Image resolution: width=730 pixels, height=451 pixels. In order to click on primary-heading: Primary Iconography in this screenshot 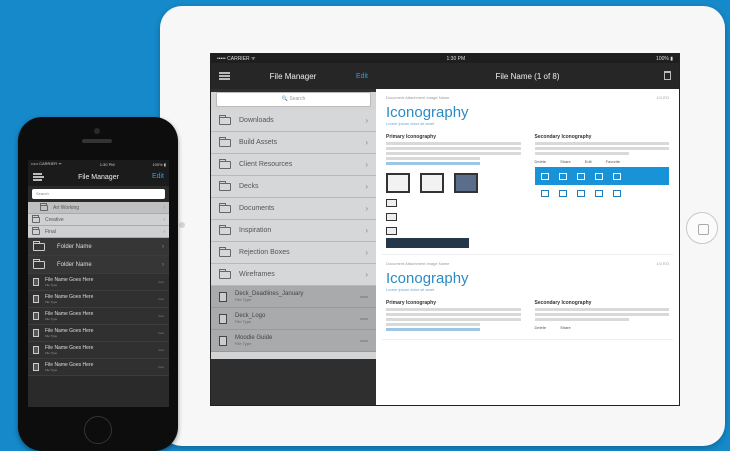, I will do `click(411, 303)`.